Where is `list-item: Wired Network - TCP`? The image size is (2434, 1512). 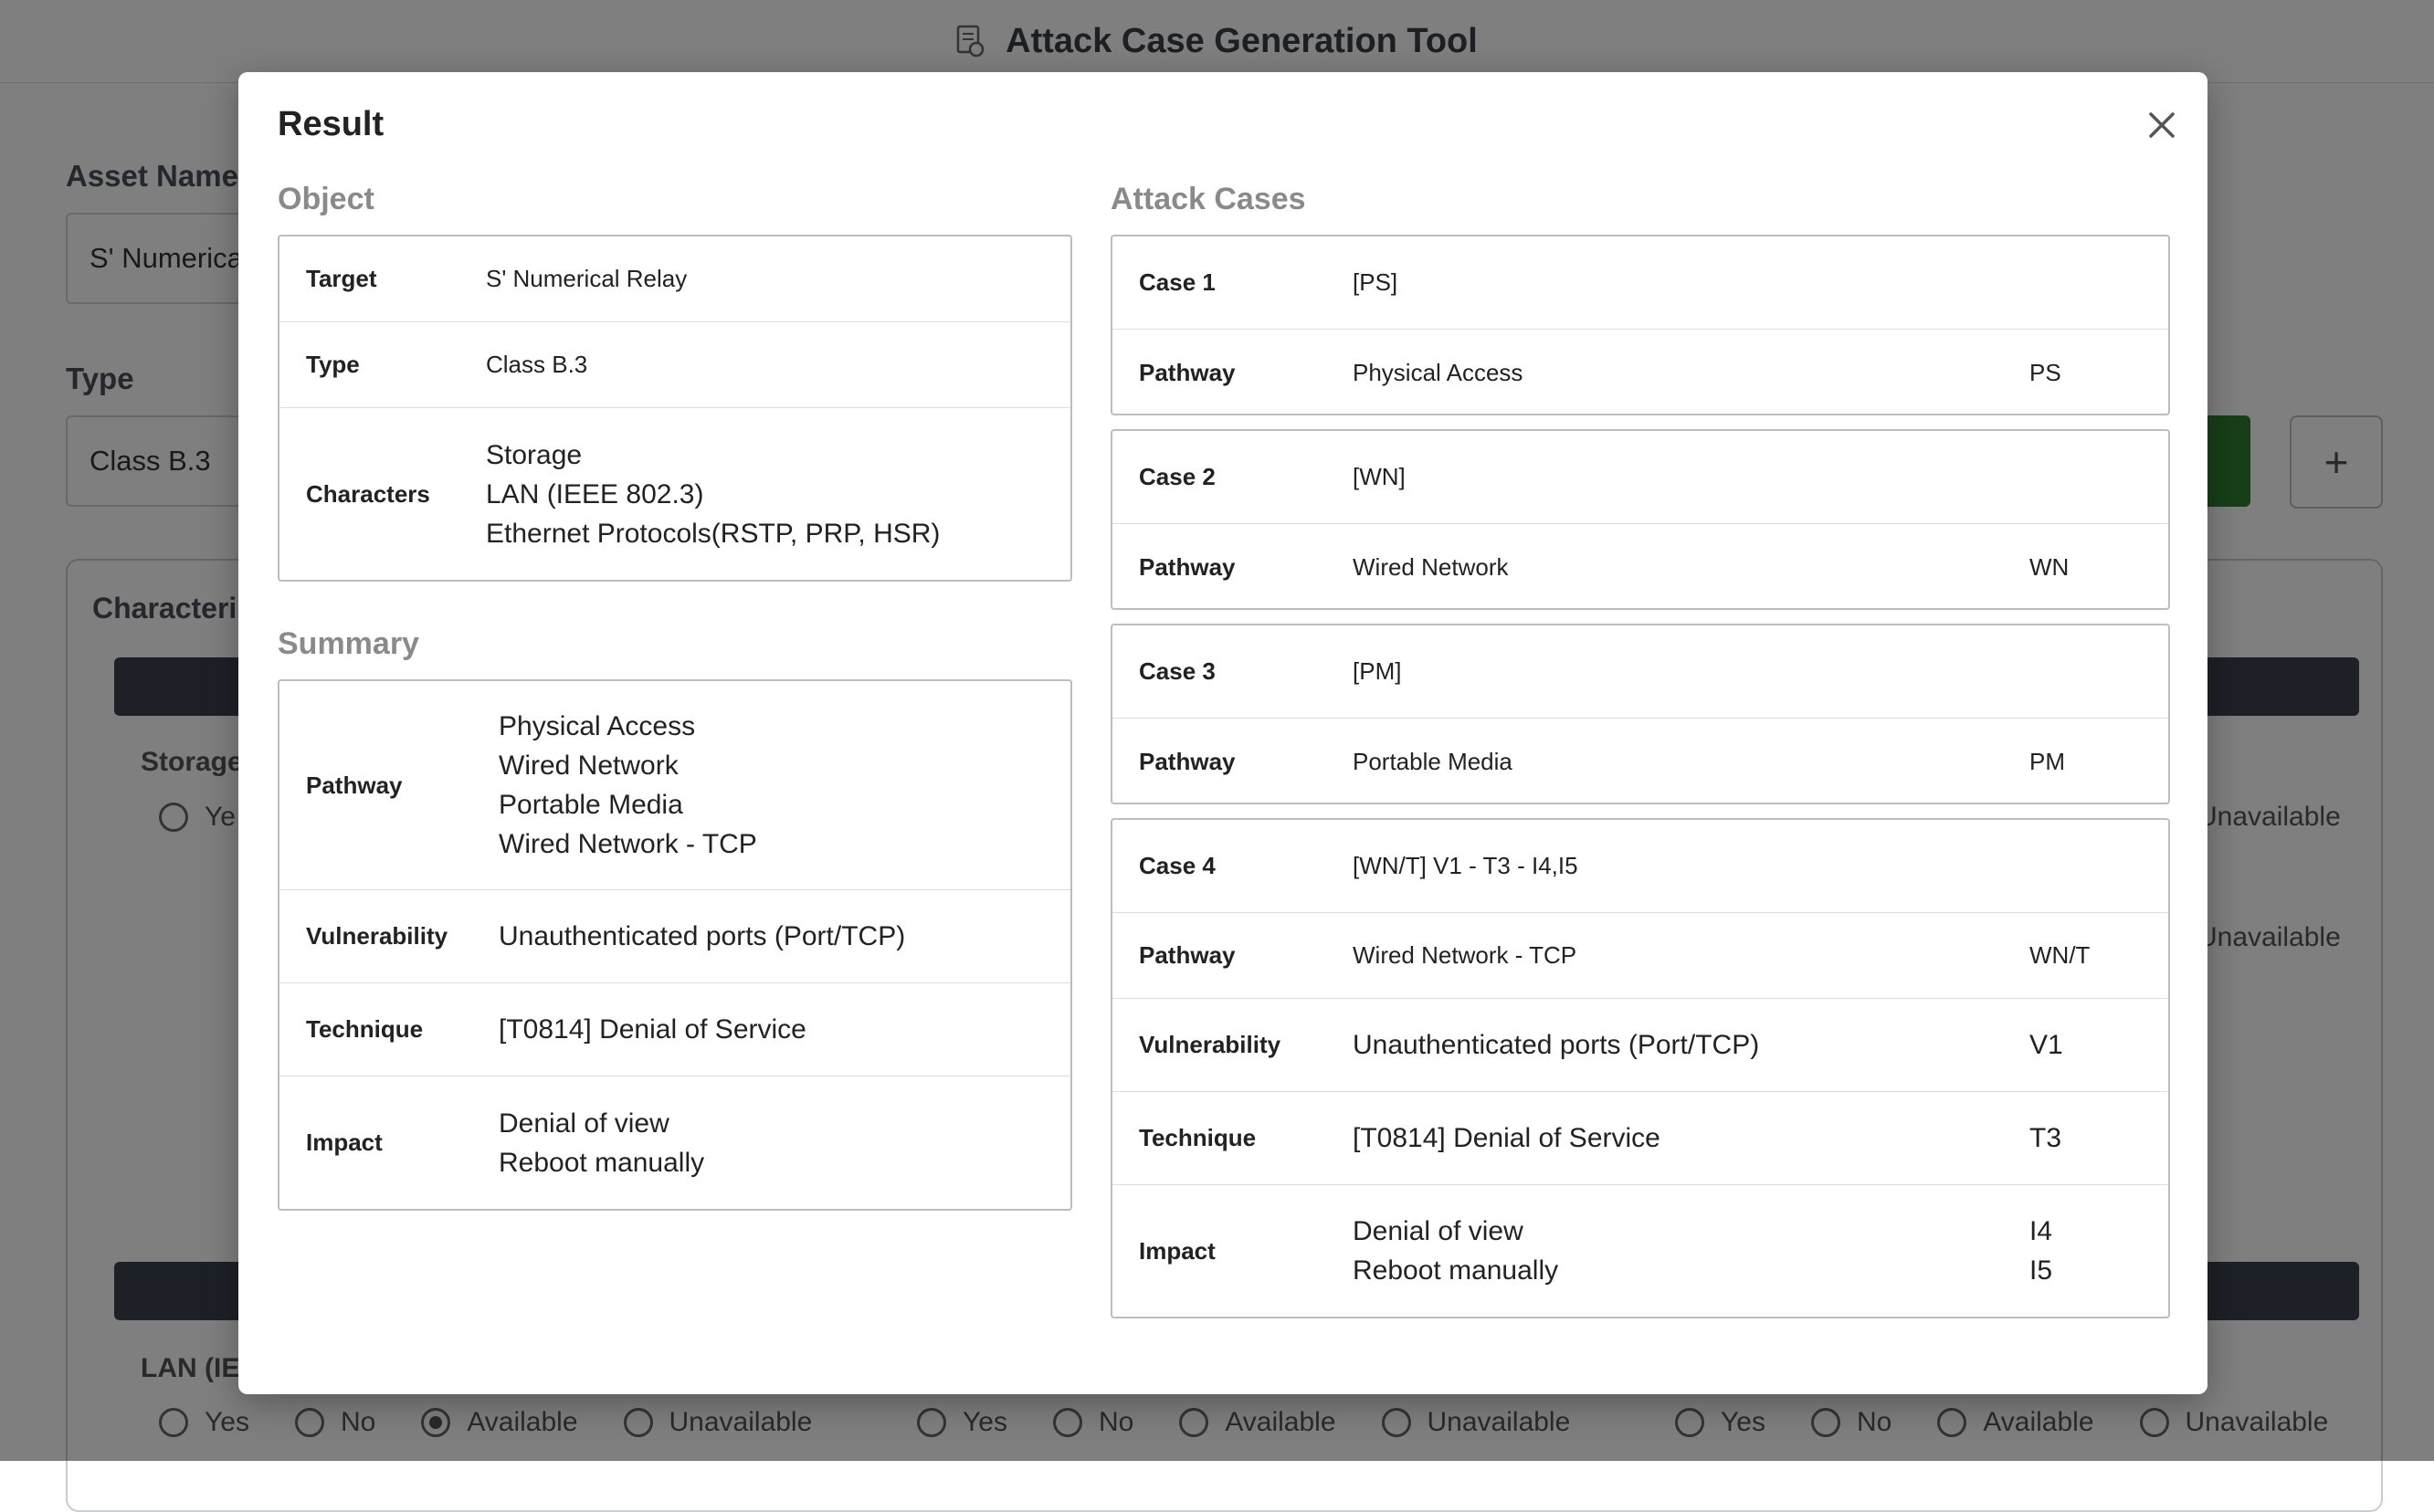
list-item: Wired Network - TCP is located at coordinates (628, 844).